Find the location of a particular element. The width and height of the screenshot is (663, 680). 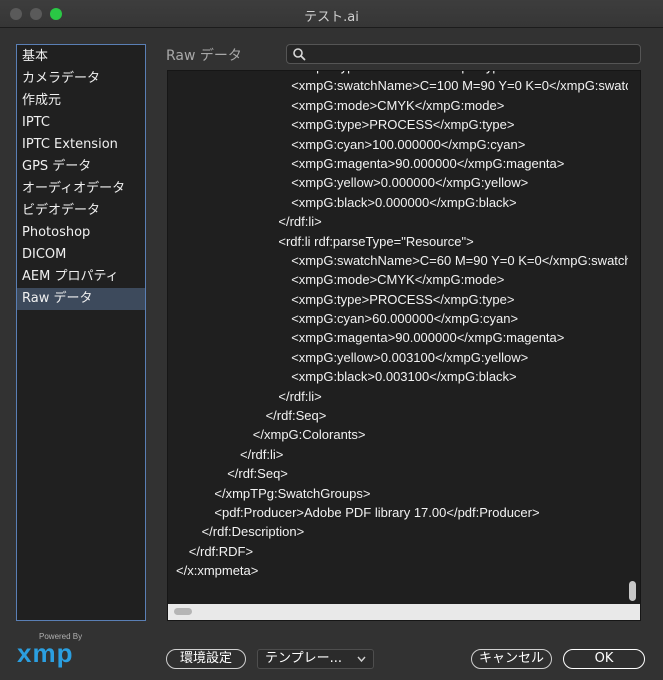

code-line: <xmpG:black>0.000000</xmpG:black> is located at coordinates (404, 202).